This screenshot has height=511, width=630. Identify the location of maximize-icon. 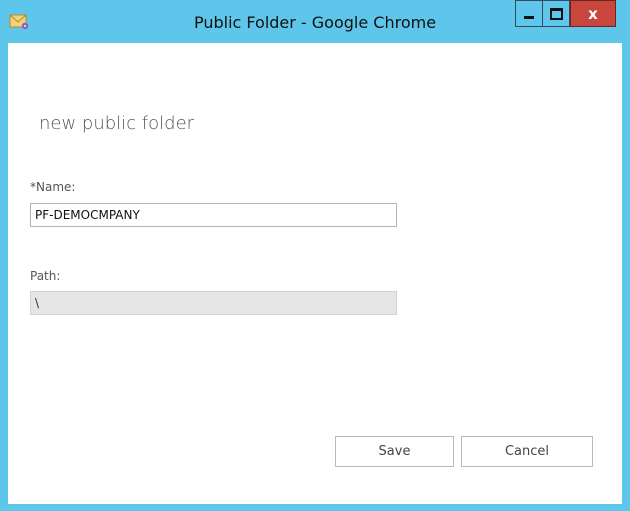
(556, 13).